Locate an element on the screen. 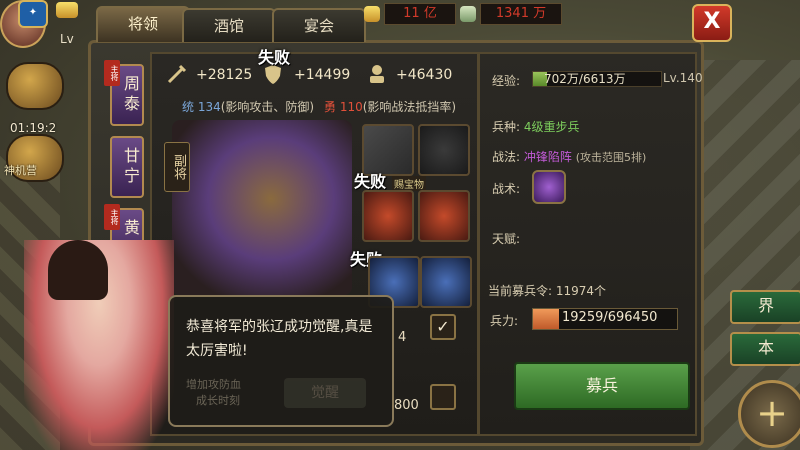 The width and height of the screenshot is (800, 450). troop-label: 兵种: is located at coordinates (506, 127).